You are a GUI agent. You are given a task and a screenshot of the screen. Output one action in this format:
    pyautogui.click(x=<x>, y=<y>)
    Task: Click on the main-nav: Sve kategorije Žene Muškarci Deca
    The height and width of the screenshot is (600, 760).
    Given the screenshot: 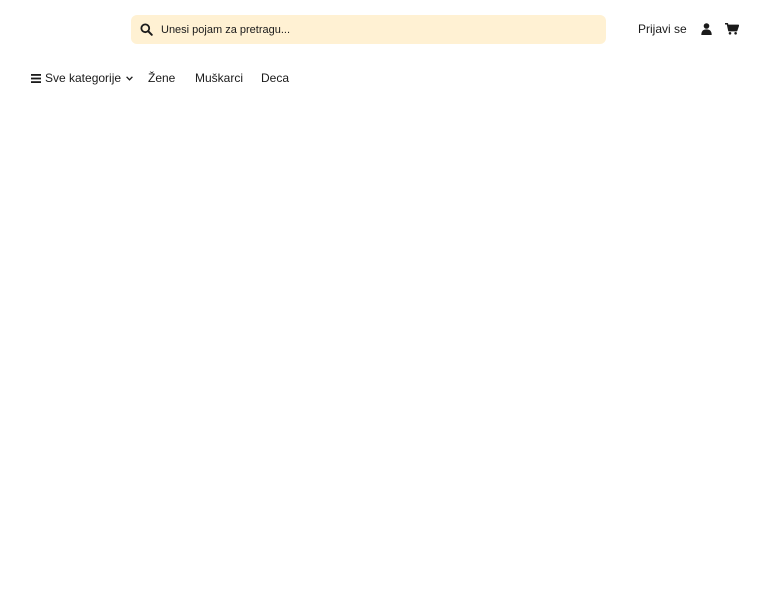 What is the action you would take?
    pyautogui.click(x=380, y=79)
    